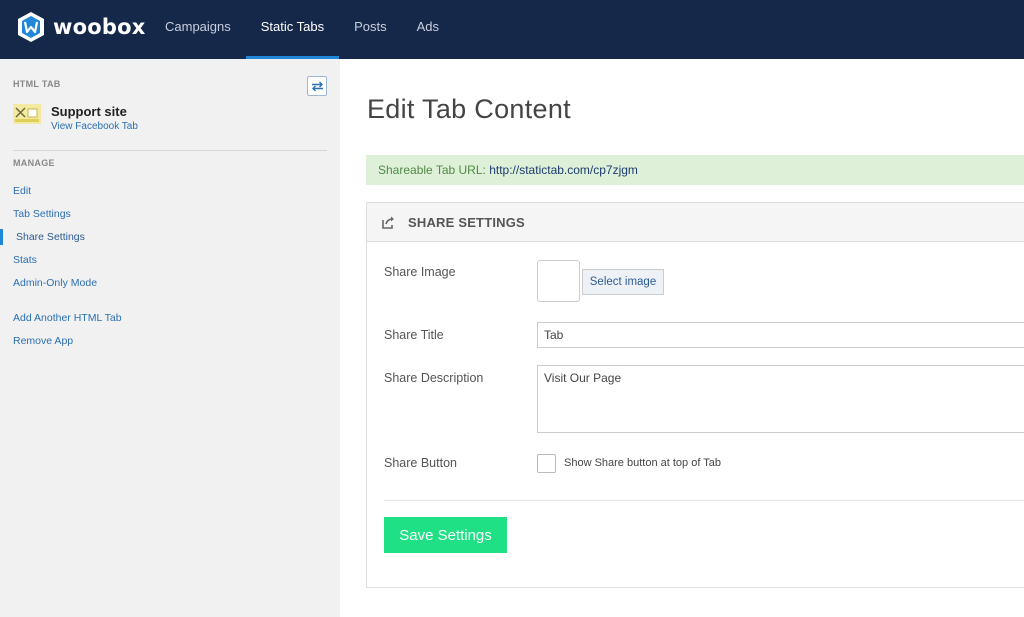 Image resolution: width=1024 pixels, height=617 pixels. Describe the element at coordinates (780, 335) in the screenshot. I see `share-title-input: Tab` at that location.